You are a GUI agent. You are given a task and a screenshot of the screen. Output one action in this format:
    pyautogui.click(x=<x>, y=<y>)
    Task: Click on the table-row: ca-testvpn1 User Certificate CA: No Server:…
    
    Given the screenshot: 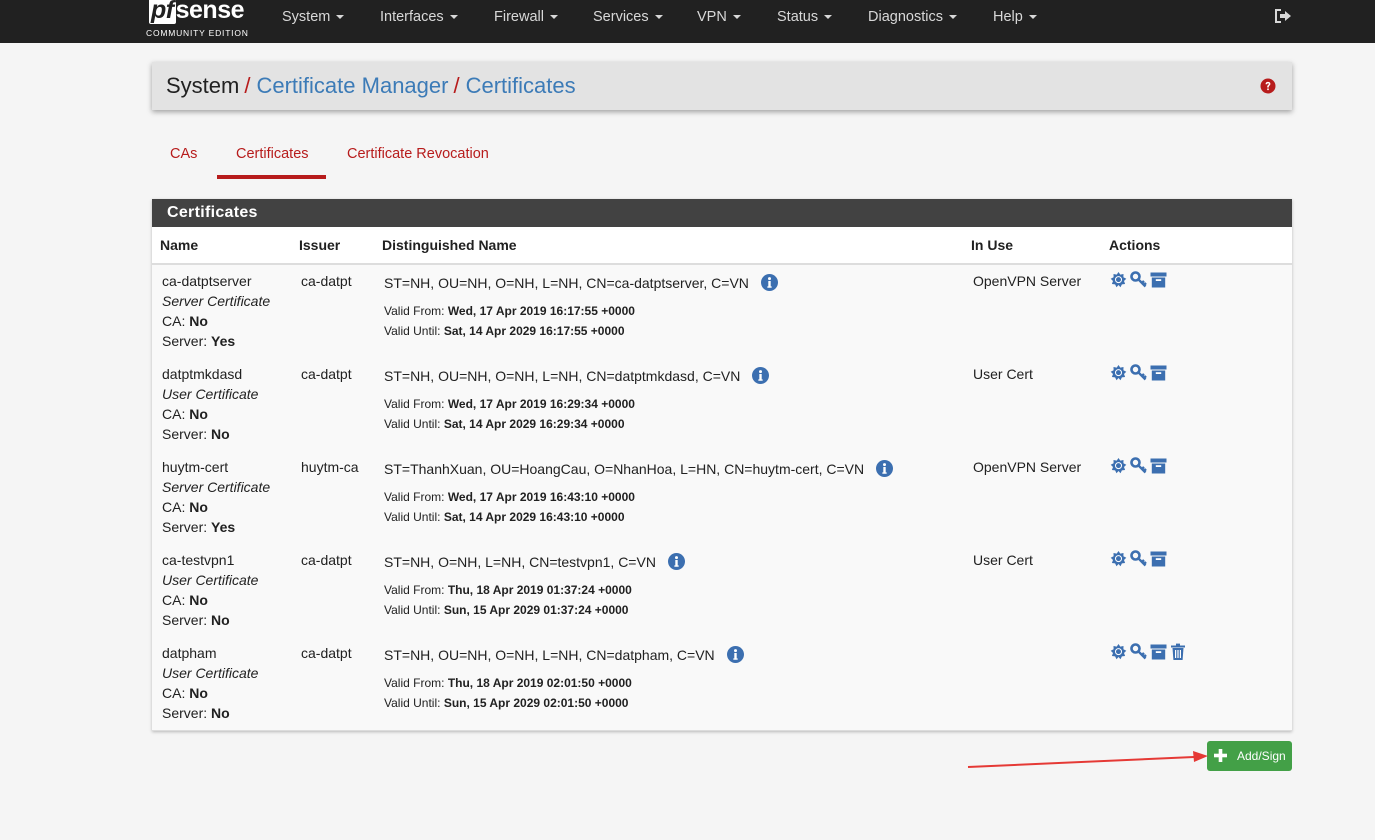 What is the action you would take?
    pyautogui.click(x=722, y=591)
    